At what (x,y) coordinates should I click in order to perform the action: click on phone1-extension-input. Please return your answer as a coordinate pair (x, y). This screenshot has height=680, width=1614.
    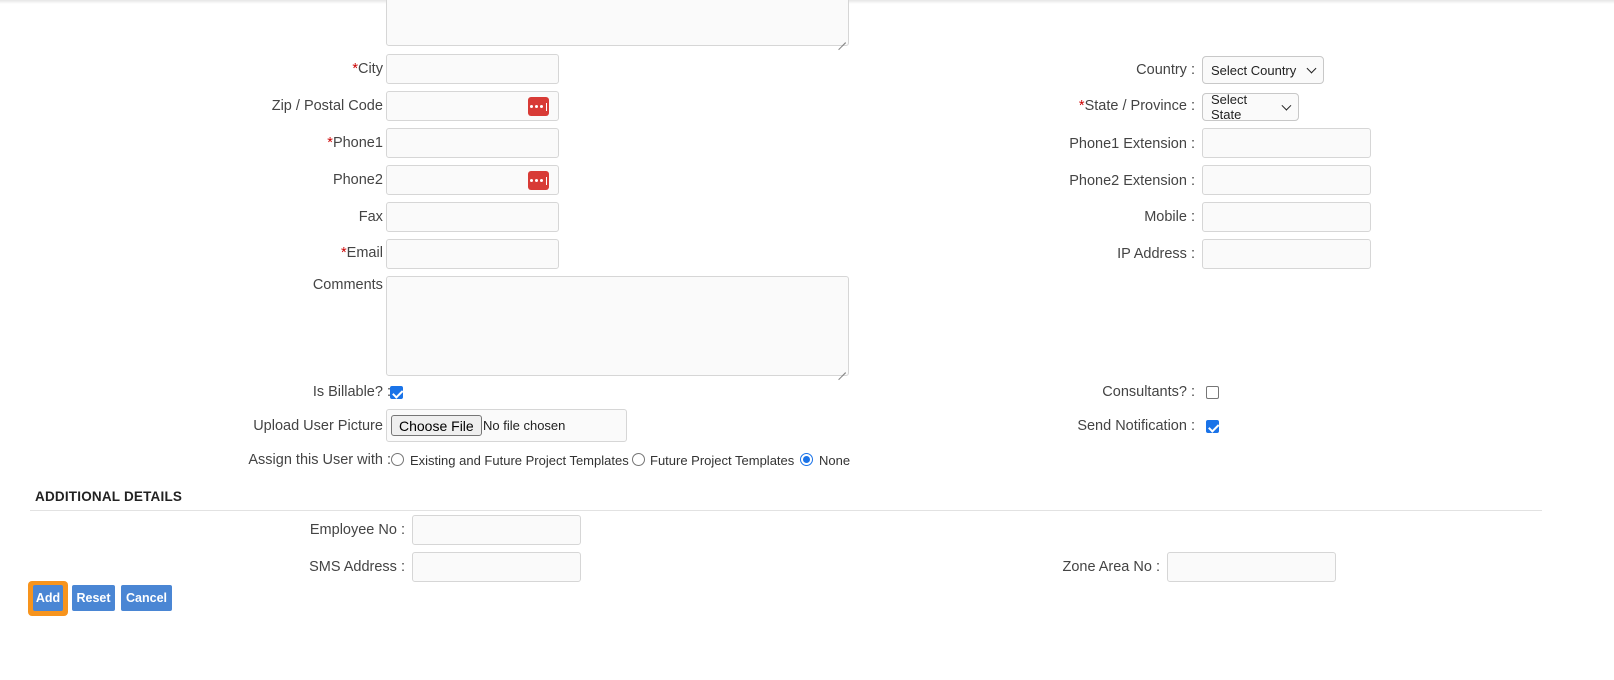
    Looking at the image, I should click on (1286, 143).